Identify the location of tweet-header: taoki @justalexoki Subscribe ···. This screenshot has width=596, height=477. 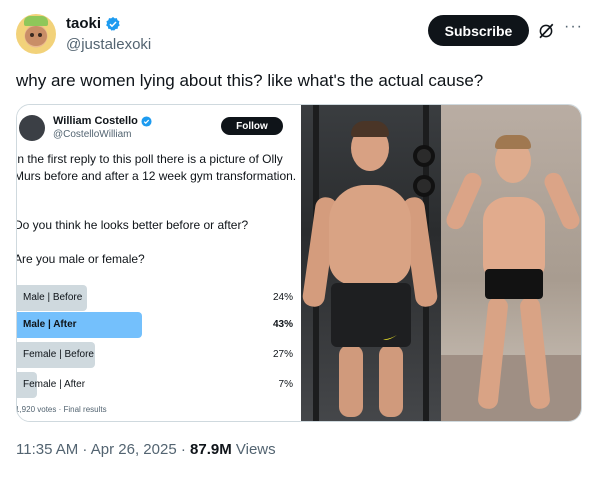
(300, 34).